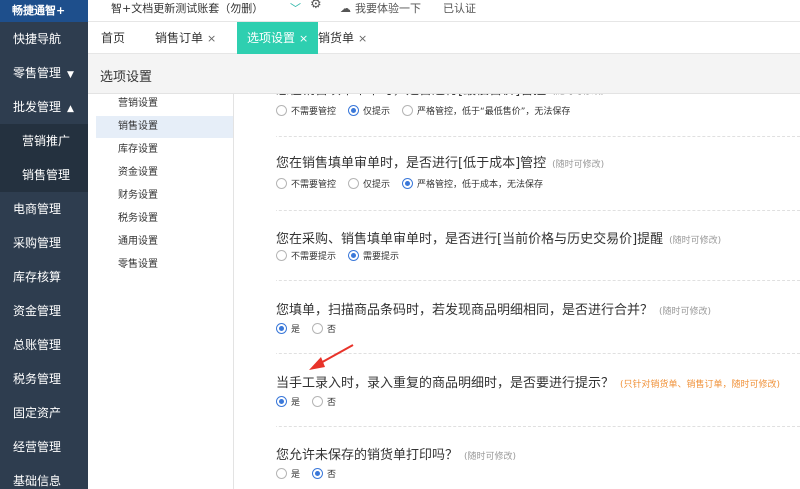  What do you see at coordinates (44, 311) in the screenshot?
I see `sidebar-item: 资金管理` at bounding box center [44, 311].